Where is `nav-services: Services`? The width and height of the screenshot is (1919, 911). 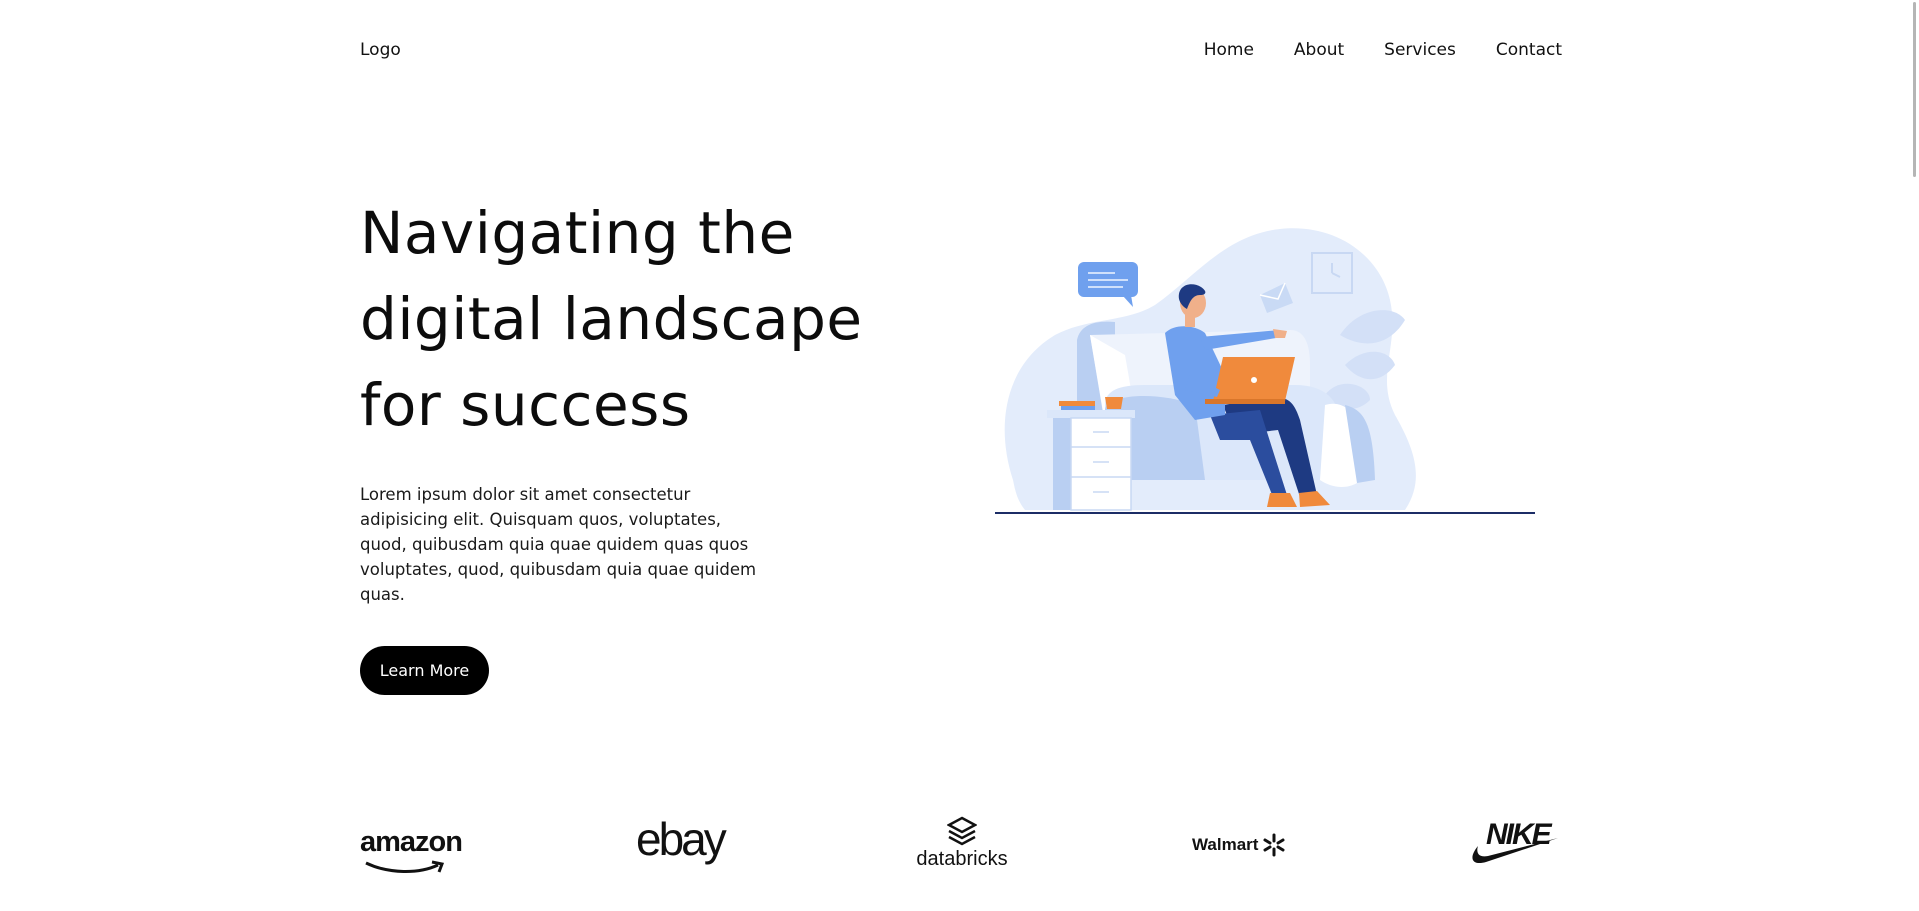 nav-services: Services is located at coordinates (1420, 50).